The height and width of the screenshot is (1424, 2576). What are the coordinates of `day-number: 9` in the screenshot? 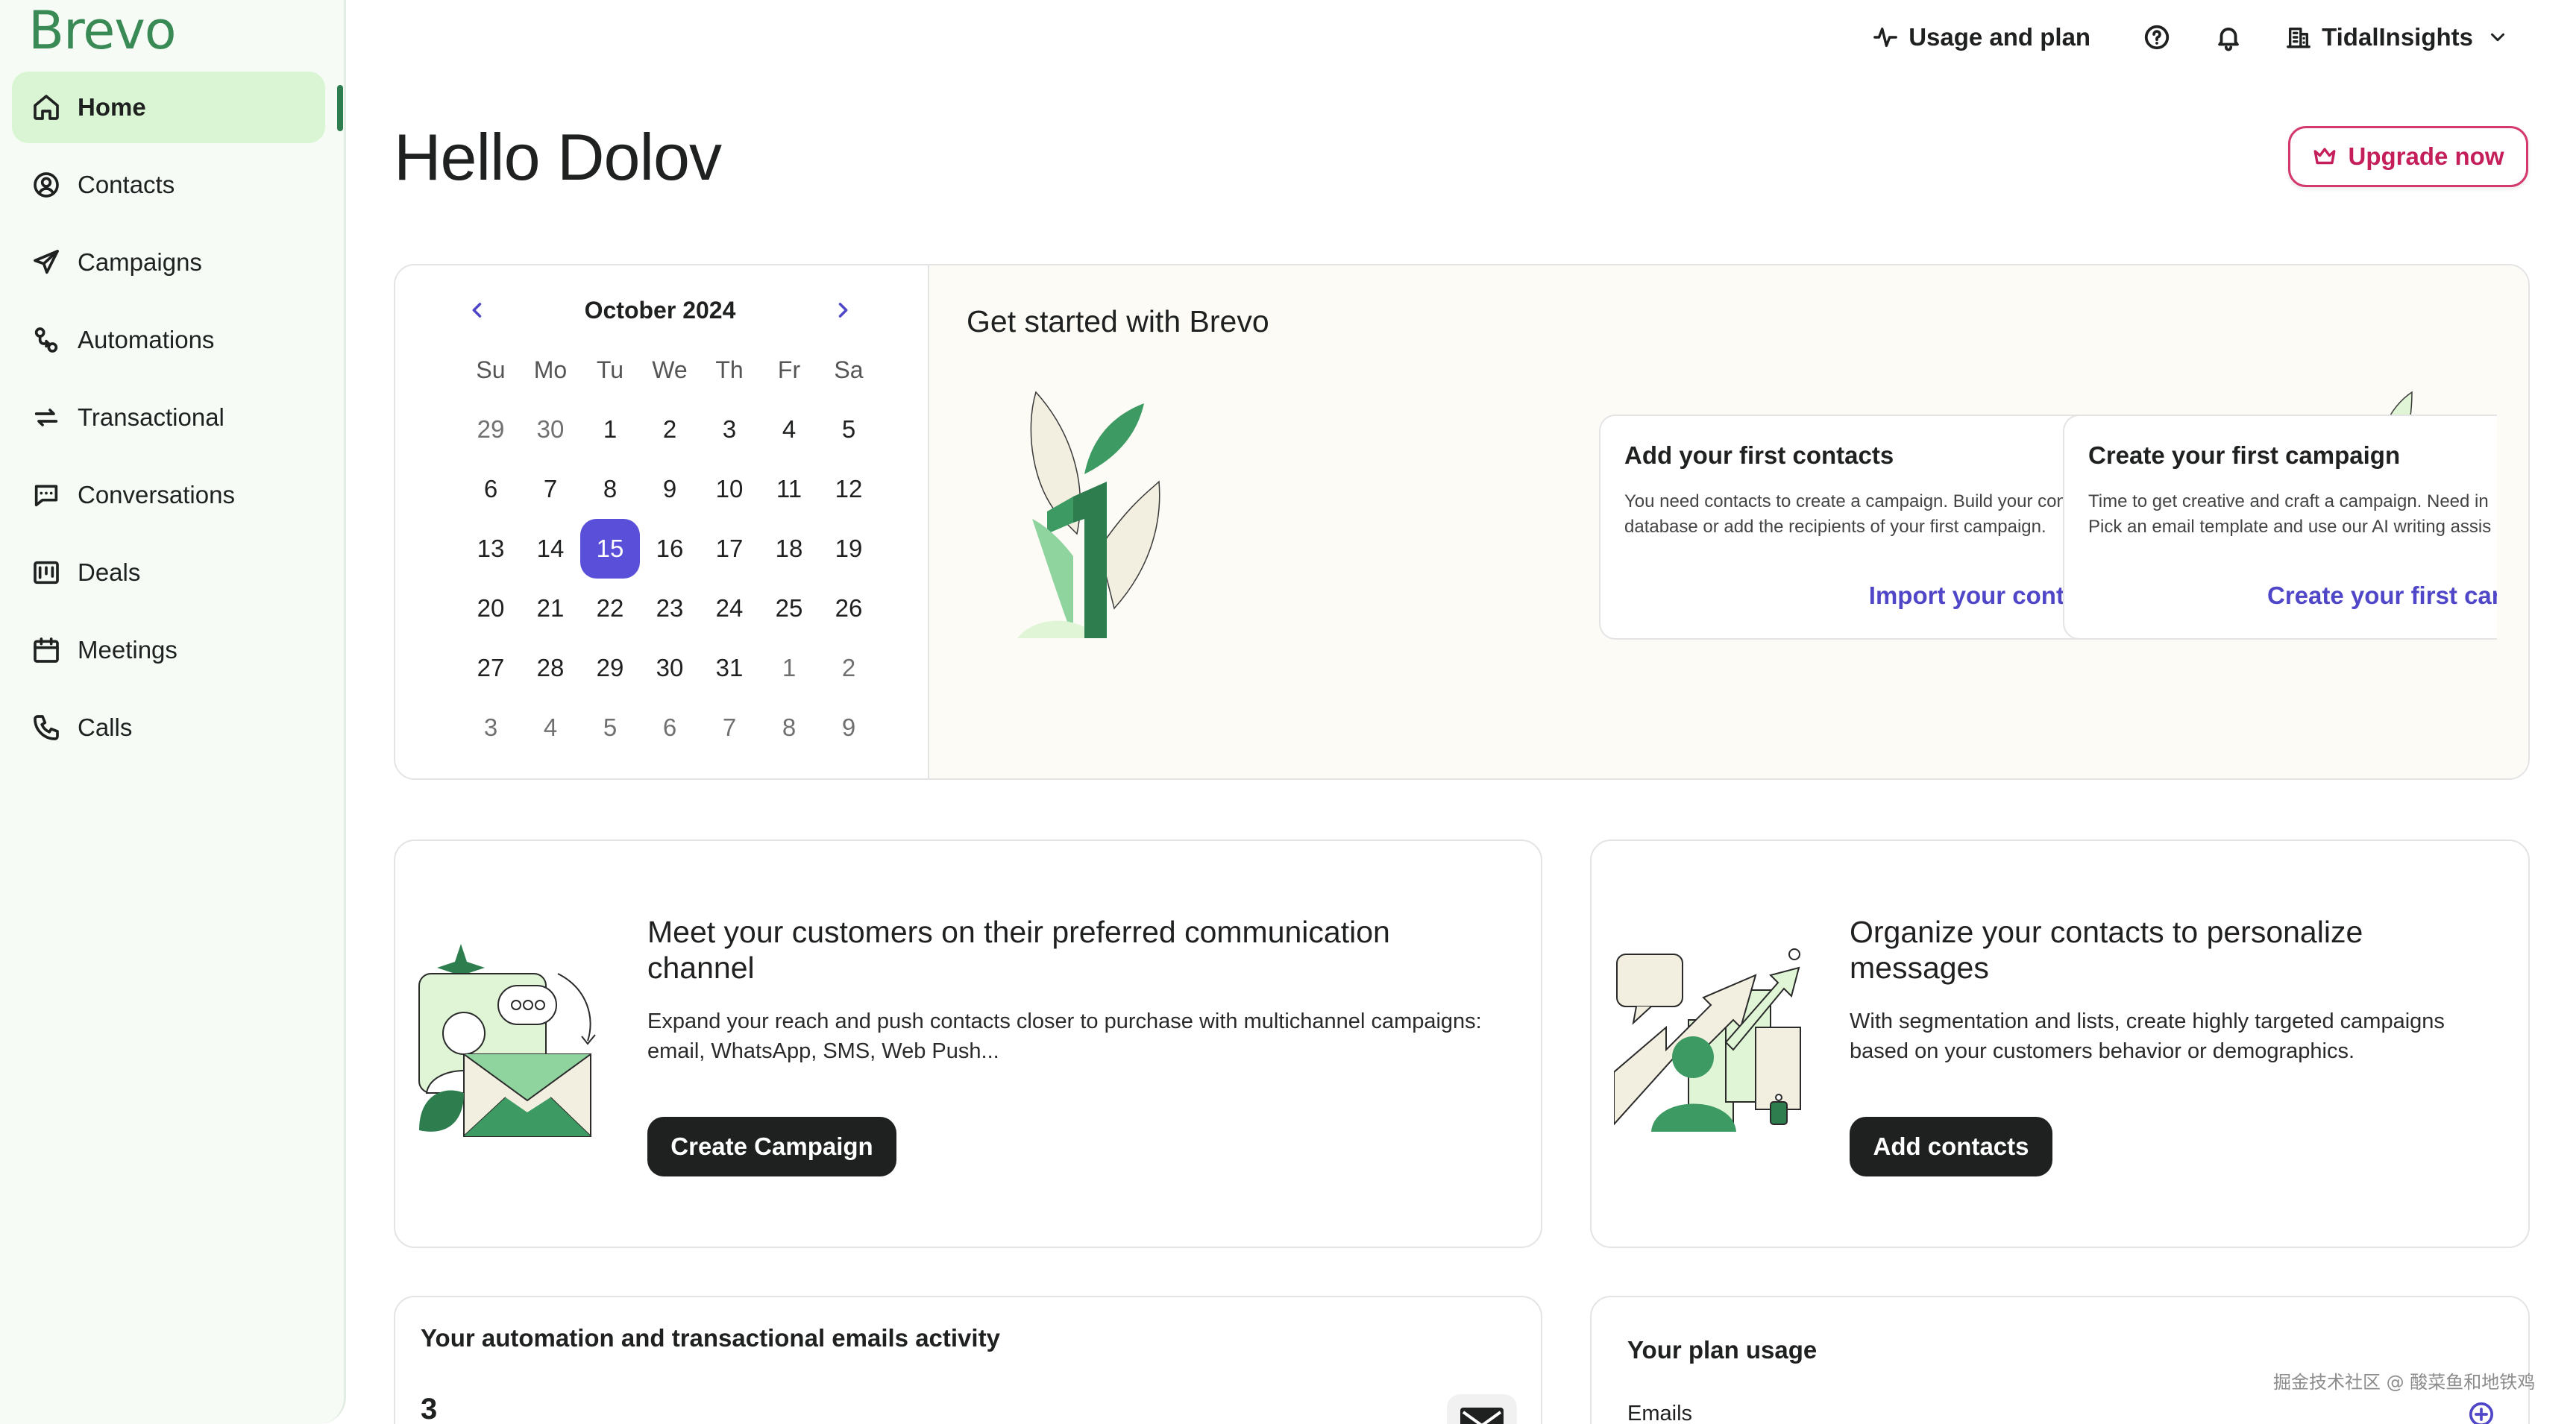 It's located at (849, 727).